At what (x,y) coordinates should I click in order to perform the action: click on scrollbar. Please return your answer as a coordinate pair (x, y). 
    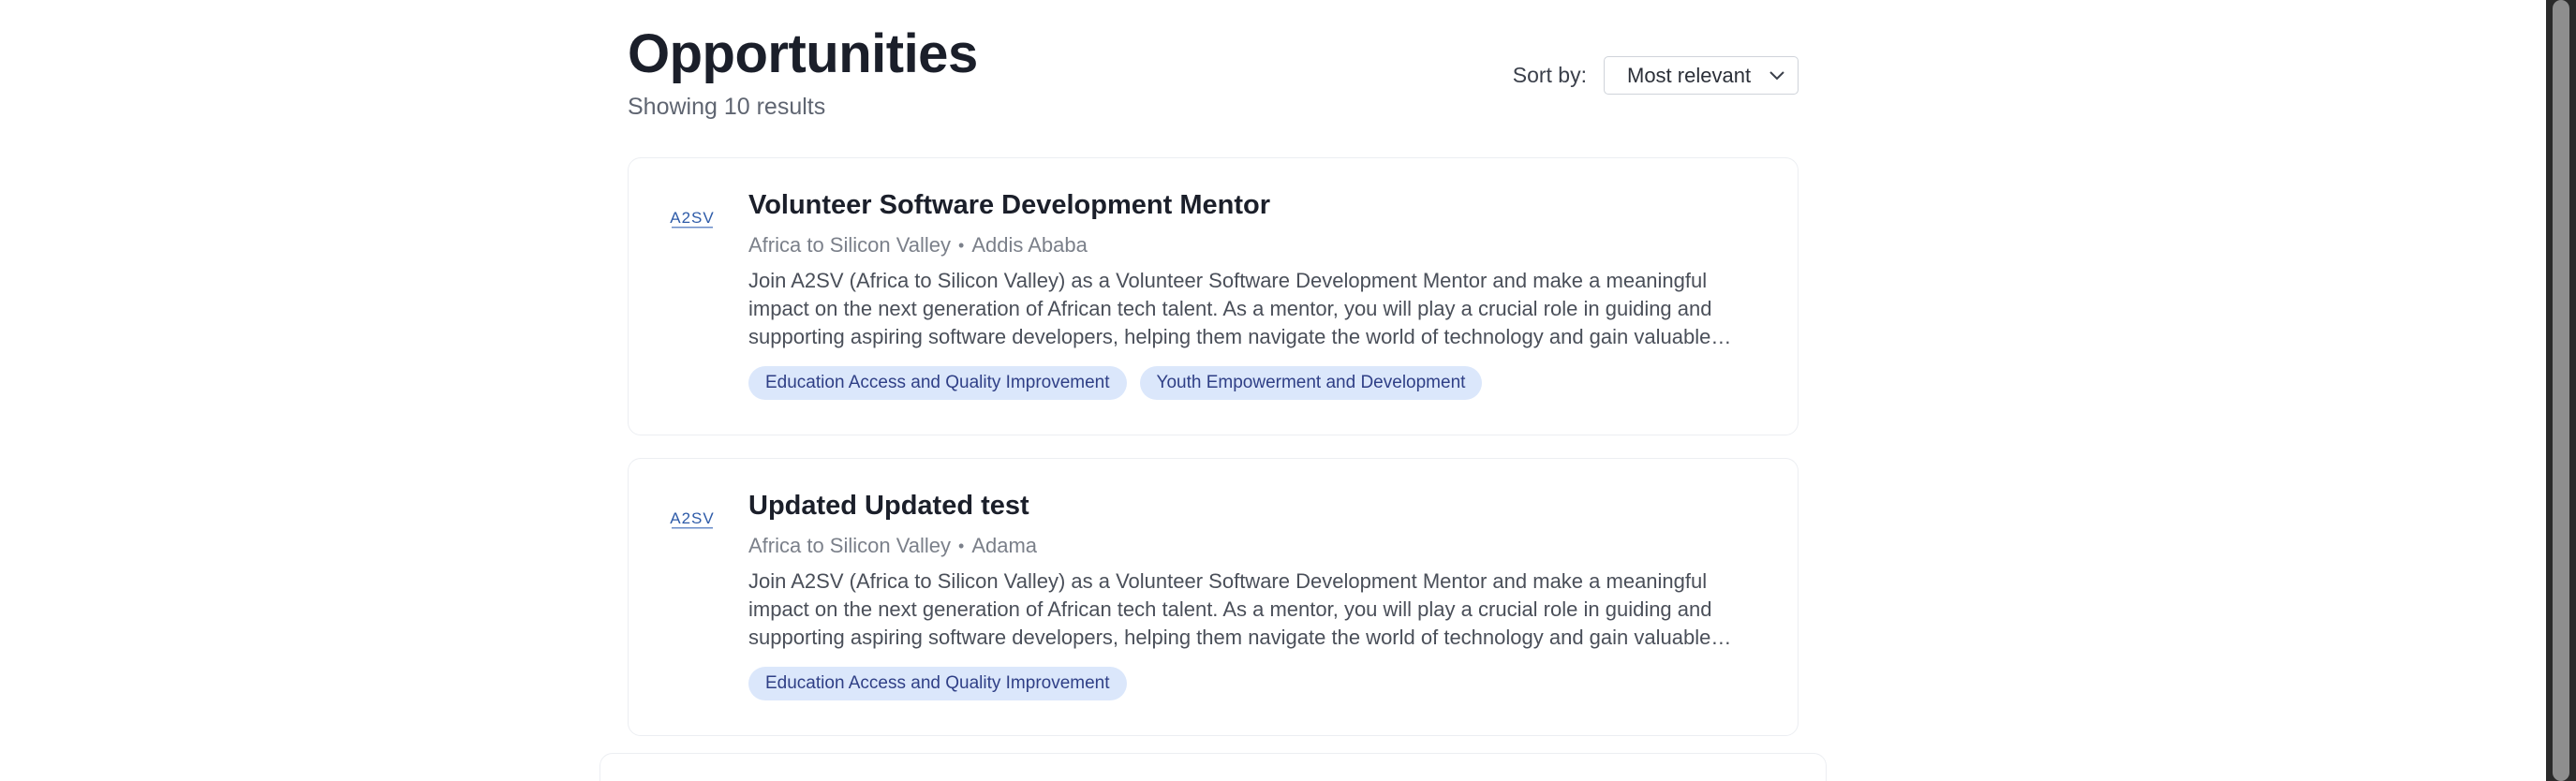
    Looking at the image, I should click on (2561, 390).